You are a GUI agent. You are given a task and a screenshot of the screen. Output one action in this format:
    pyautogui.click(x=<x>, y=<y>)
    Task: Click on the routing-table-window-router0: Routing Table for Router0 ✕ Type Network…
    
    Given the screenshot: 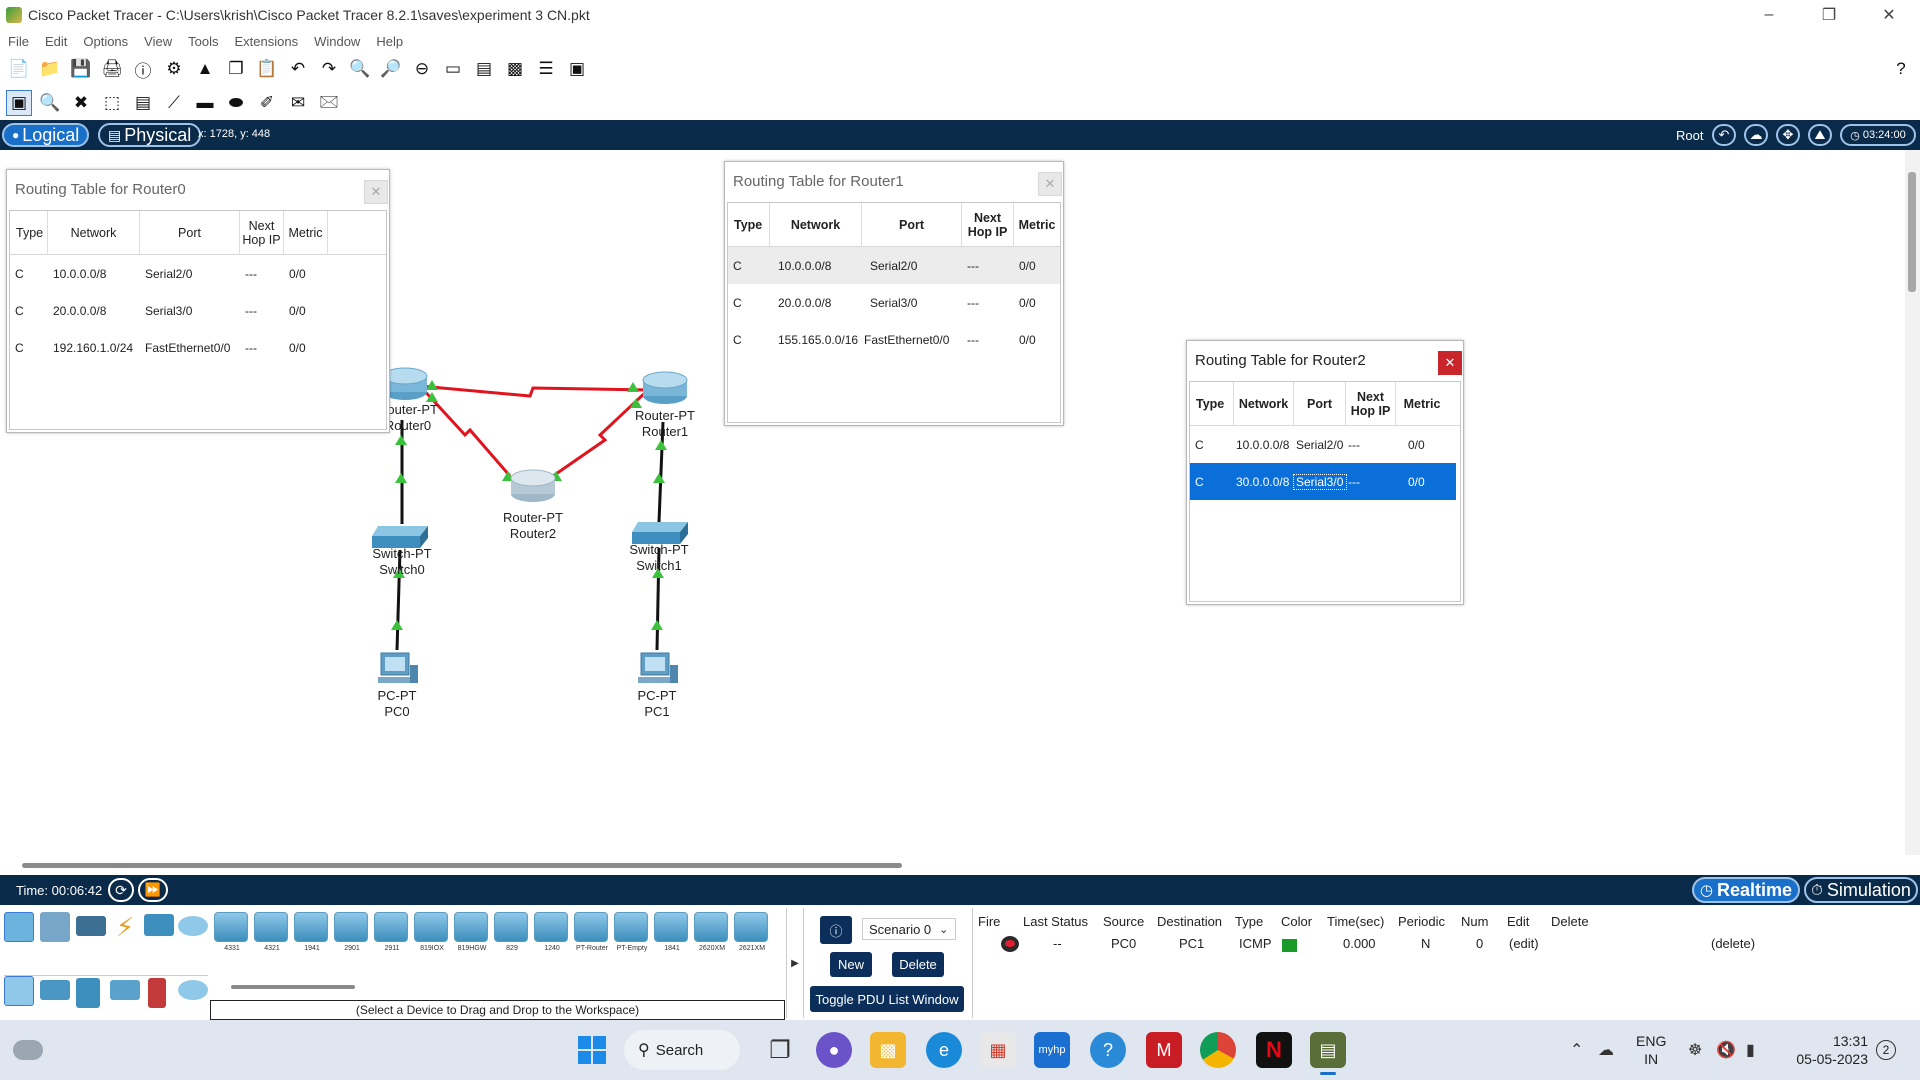 What is the action you would take?
    pyautogui.click(x=198, y=301)
    